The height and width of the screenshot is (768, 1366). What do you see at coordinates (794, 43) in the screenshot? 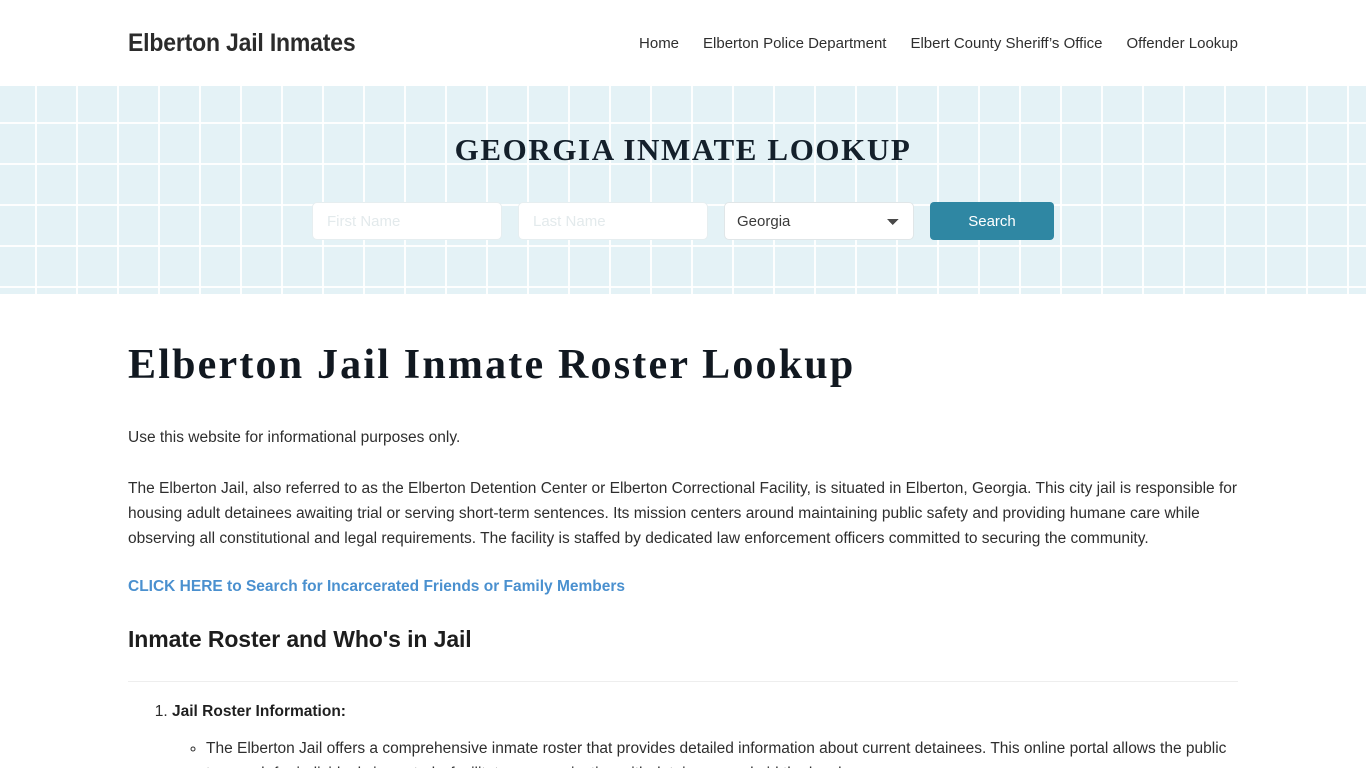
I see `nav-item-elberton-police-department: Elberton Police Department` at bounding box center [794, 43].